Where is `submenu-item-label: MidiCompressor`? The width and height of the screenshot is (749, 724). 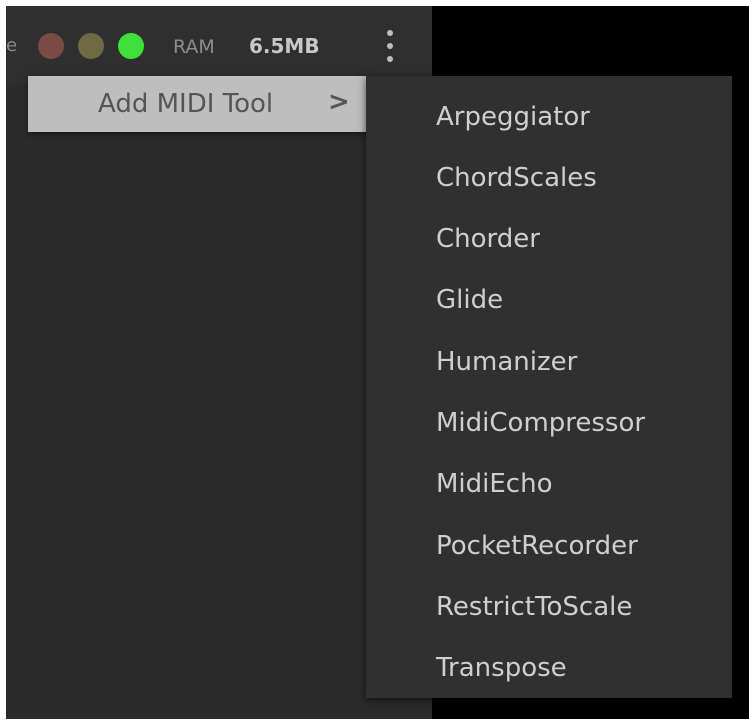 submenu-item-label: MidiCompressor is located at coordinates (541, 423).